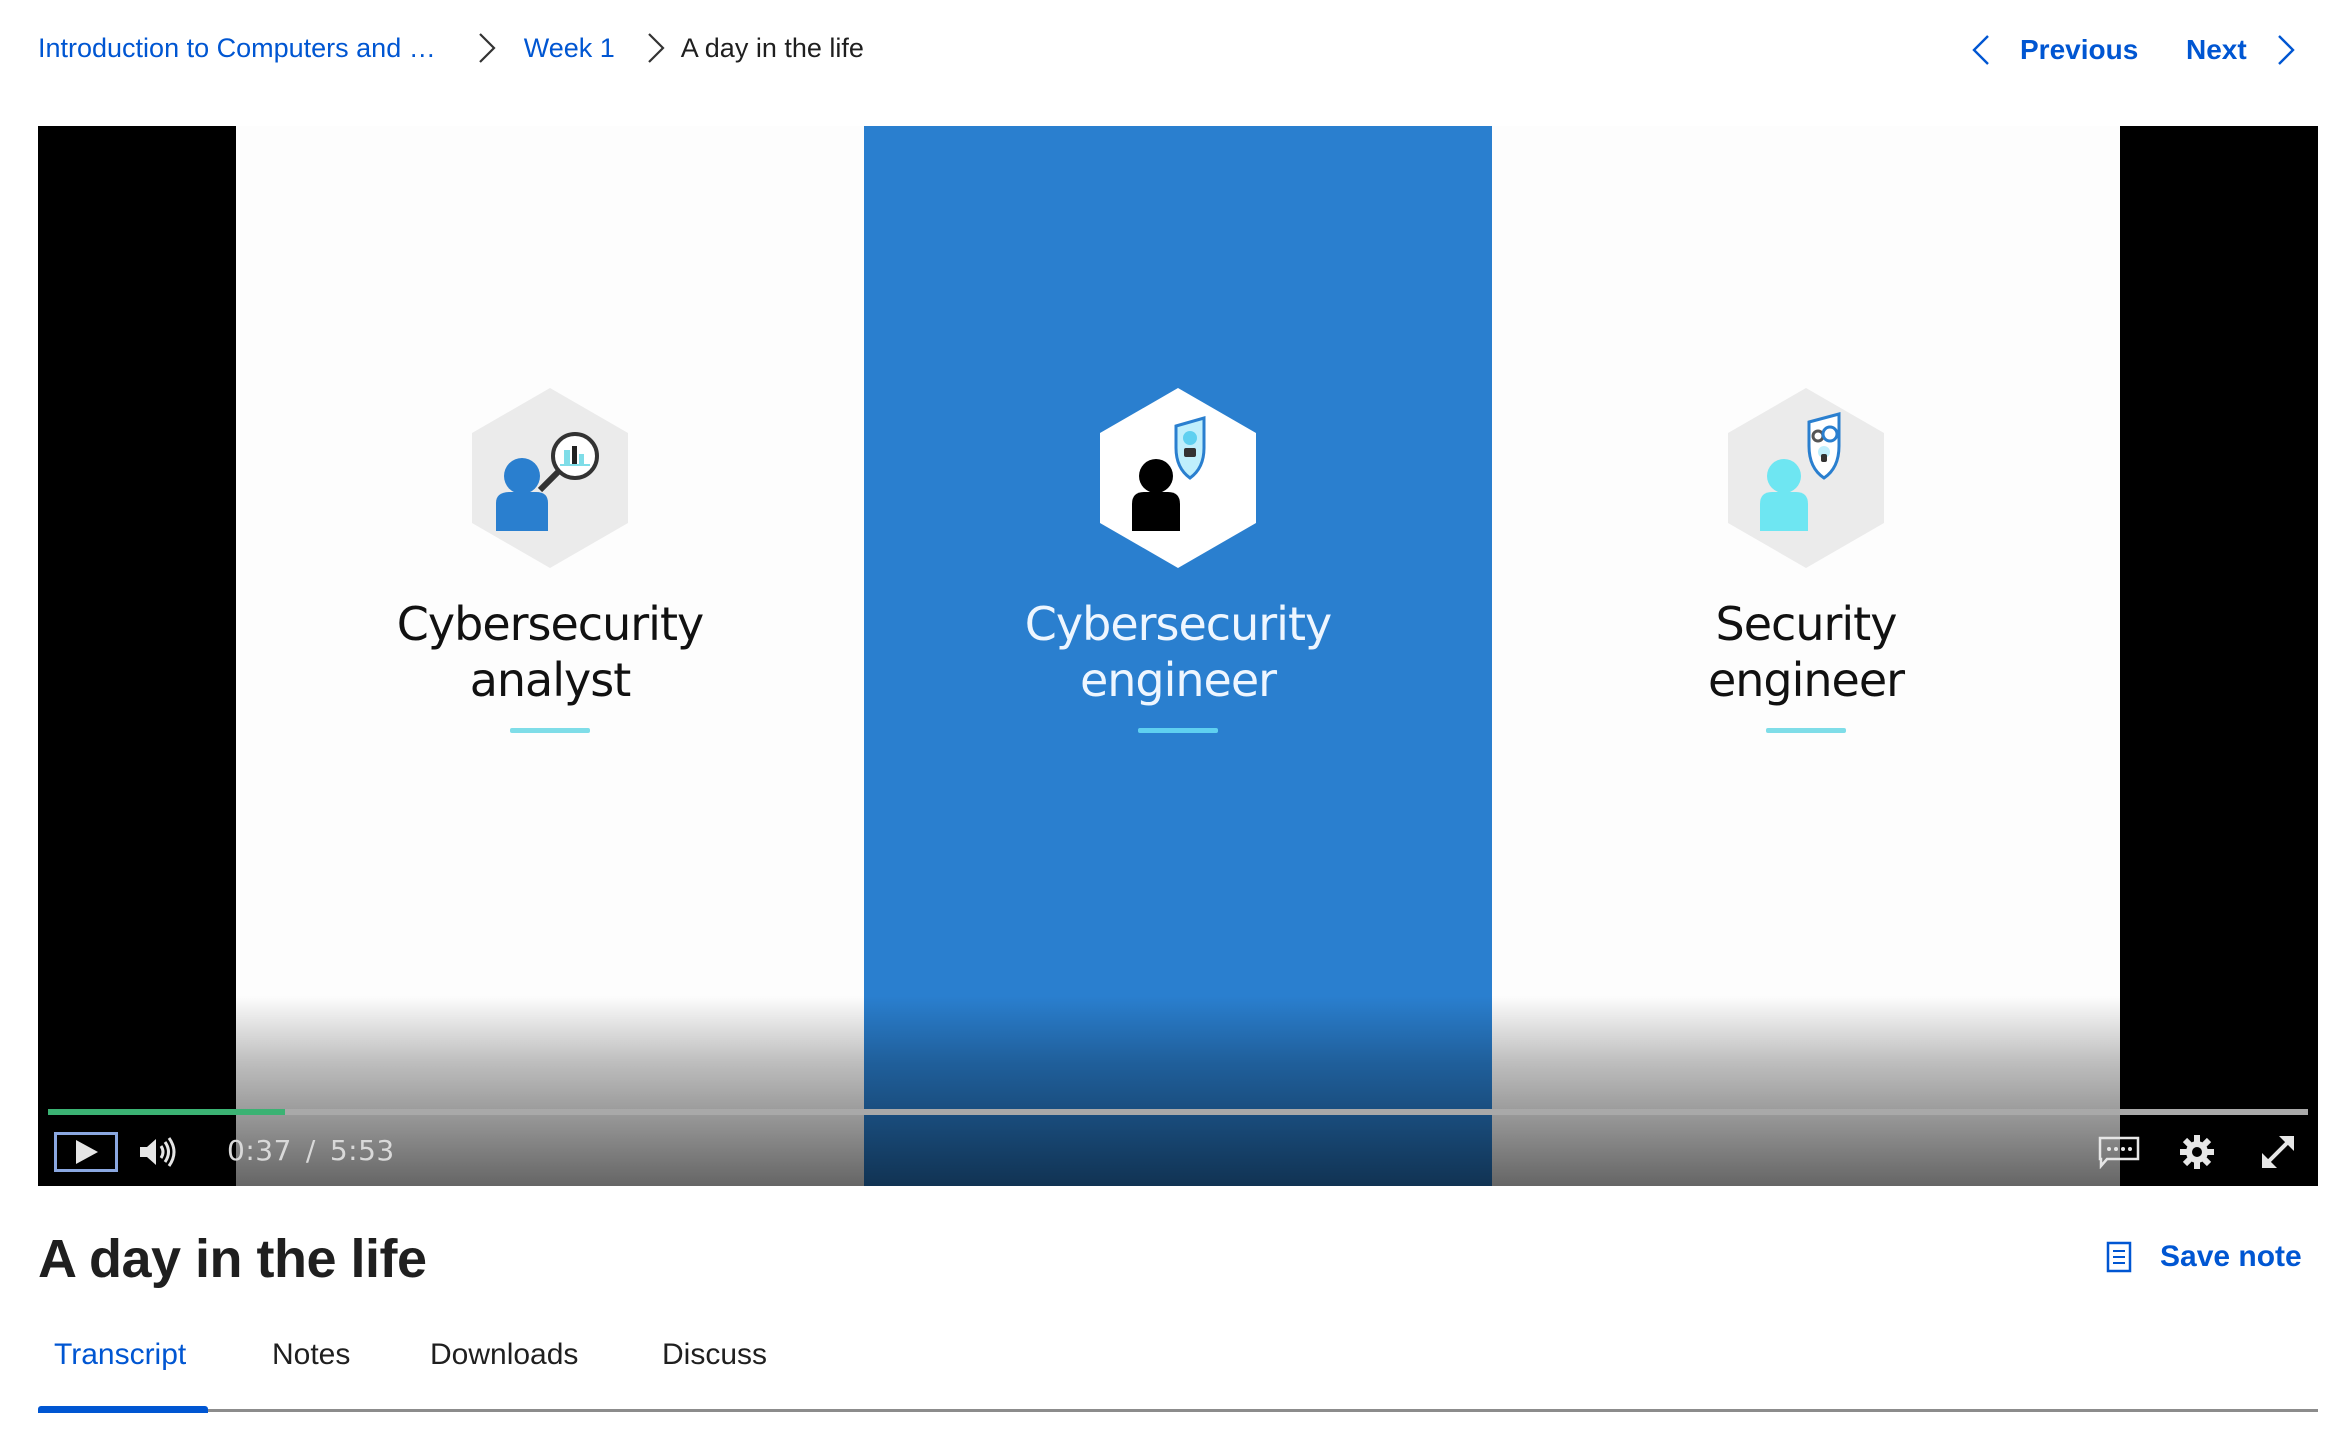  Describe the element at coordinates (550, 680) in the screenshot. I see `role-title-line2: analyst` at that location.